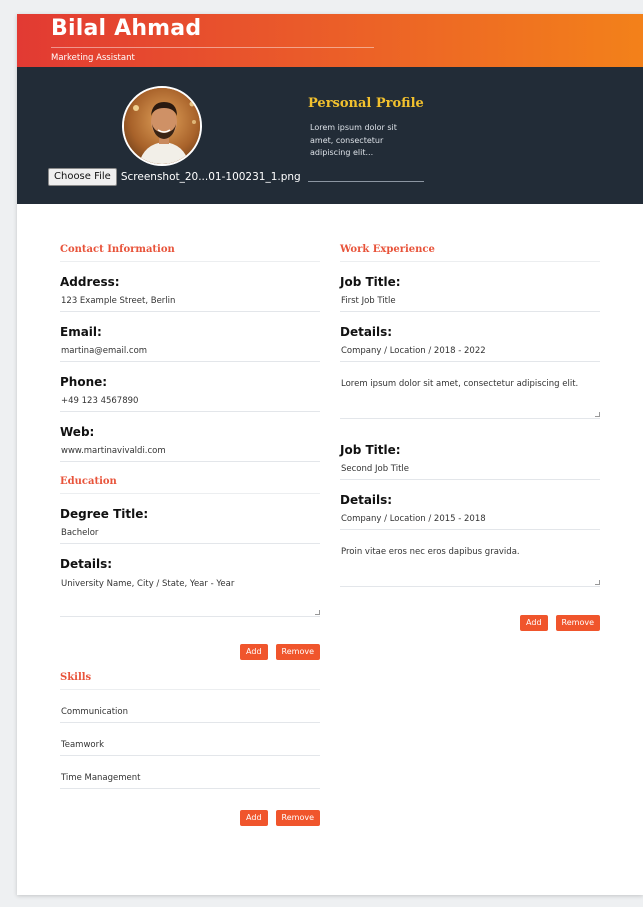 The height and width of the screenshot is (907, 643). What do you see at coordinates (82, 177) in the screenshot?
I see `choose-file-button: Choose File` at bounding box center [82, 177].